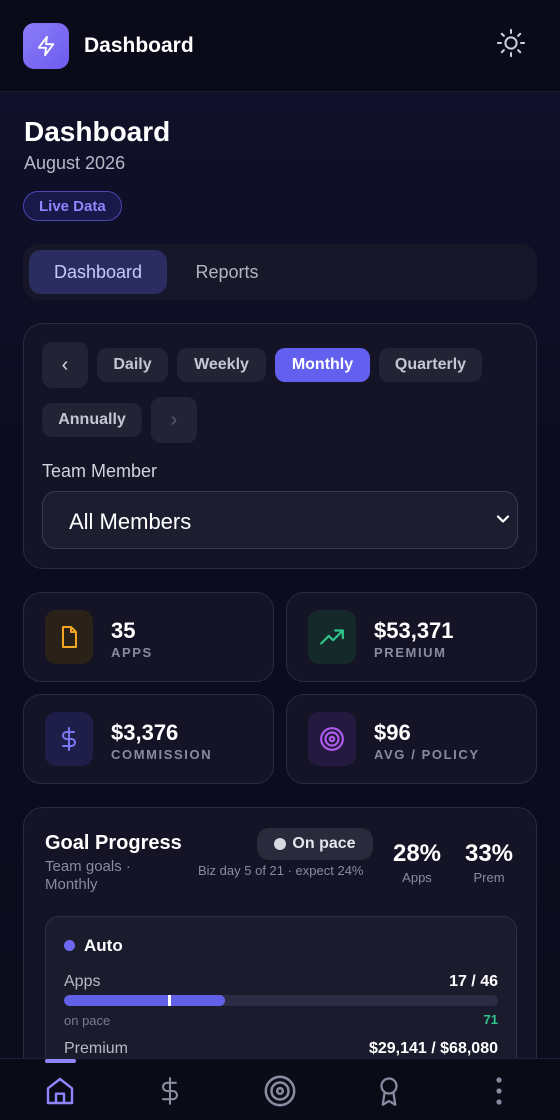 The image size is (560, 1120). I want to click on stat-value: 35, so click(123, 630).